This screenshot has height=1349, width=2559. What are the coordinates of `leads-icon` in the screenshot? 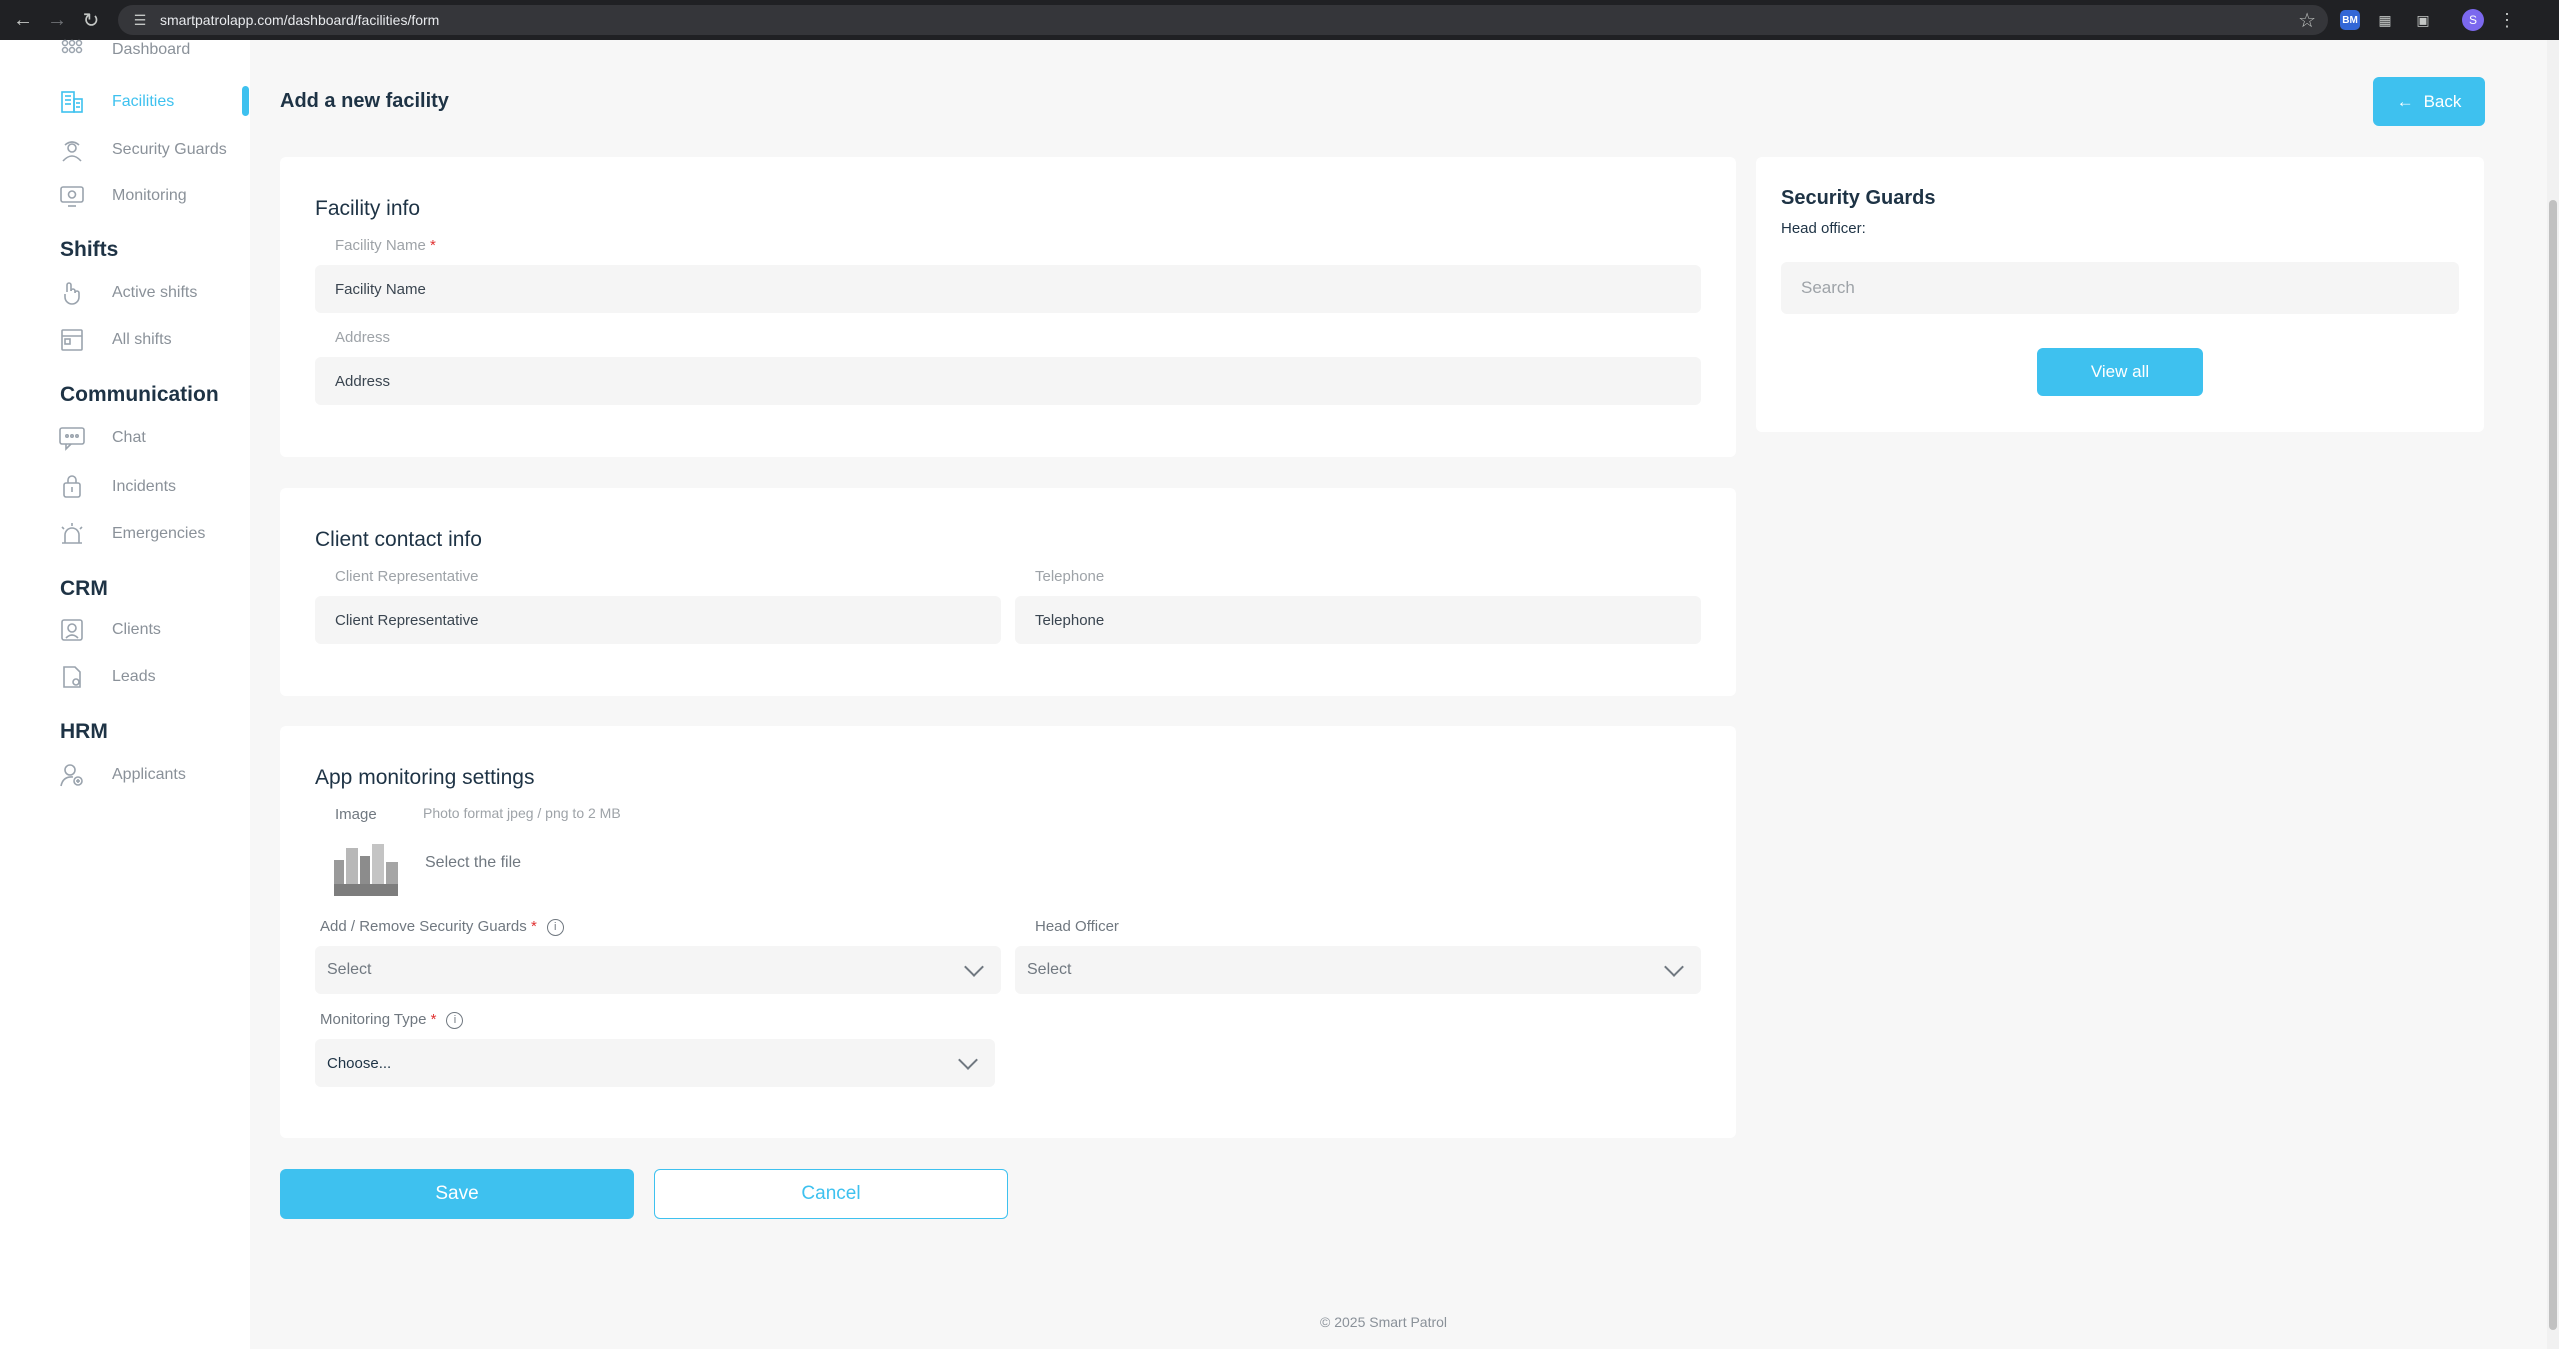 It's located at (72, 677).